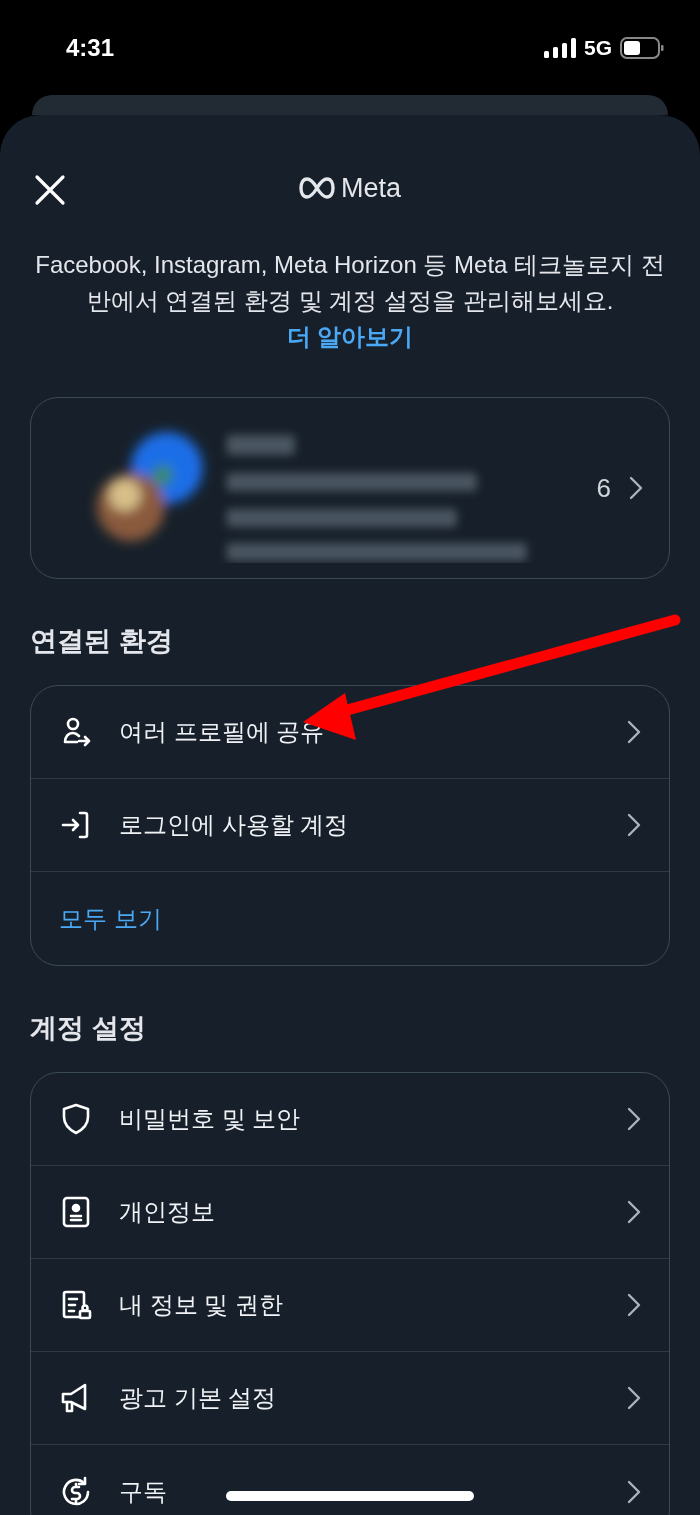 The width and height of the screenshot is (700, 1515). I want to click on signal-icon, so click(560, 47).